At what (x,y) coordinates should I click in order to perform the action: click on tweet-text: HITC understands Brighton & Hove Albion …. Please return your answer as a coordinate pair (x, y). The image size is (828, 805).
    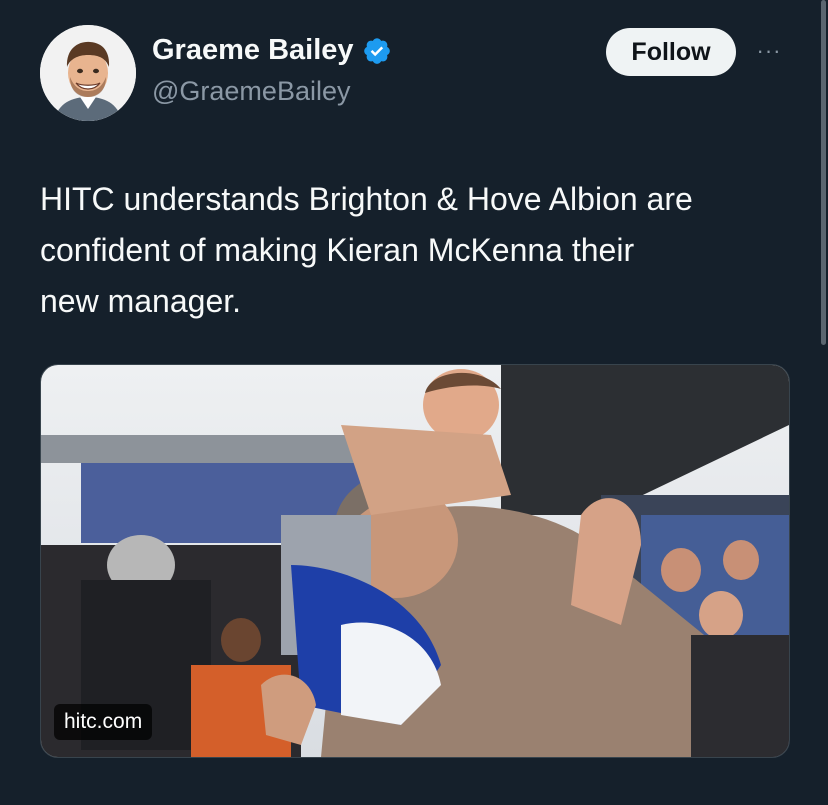
    Looking at the image, I should click on (366, 250).